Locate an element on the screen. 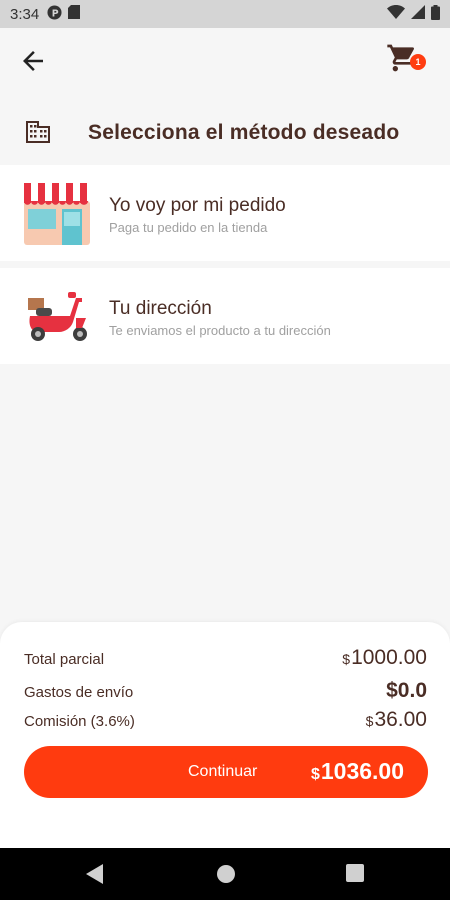 The height and width of the screenshot is (900, 450). total-value: $1036.00 is located at coordinates (357, 771).